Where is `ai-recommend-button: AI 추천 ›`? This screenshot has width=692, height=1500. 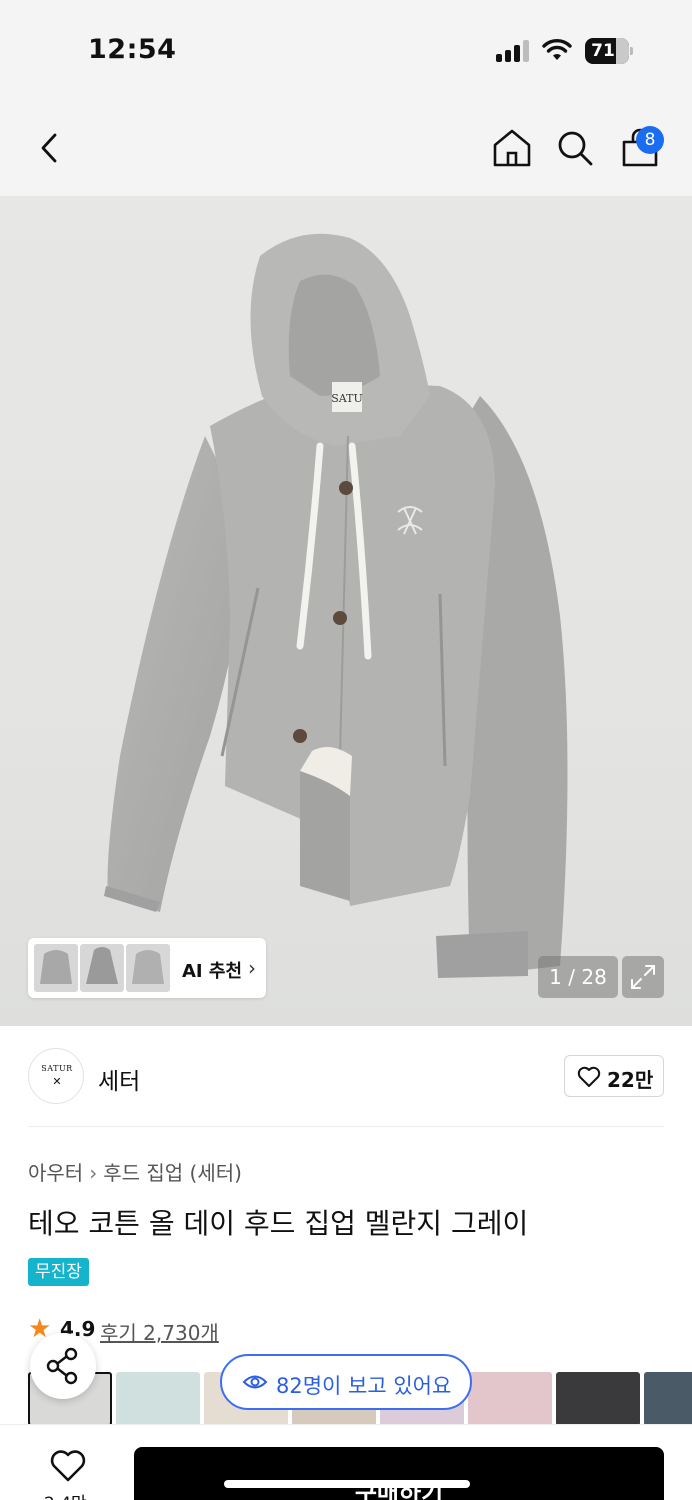 ai-recommend-button: AI 추천 › is located at coordinates (147, 968).